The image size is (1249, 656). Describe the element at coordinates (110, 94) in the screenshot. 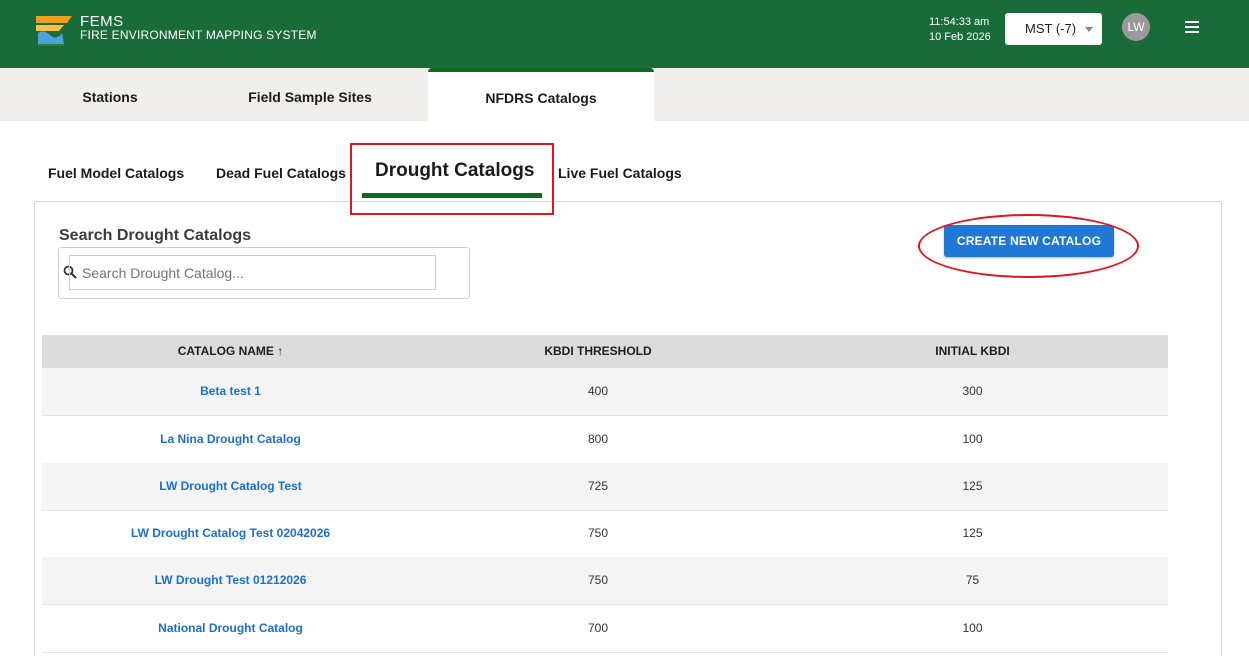

I see `tab-stations: Stations` at that location.